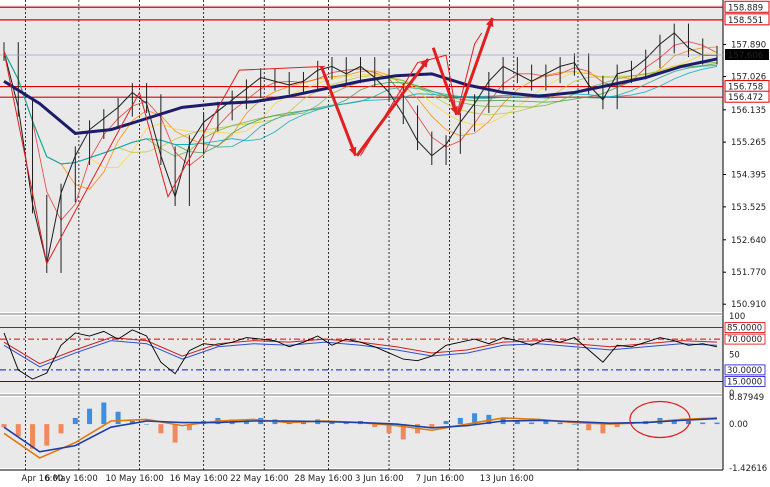  I want to click on y-tick-label: 156.135, so click(748, 111).